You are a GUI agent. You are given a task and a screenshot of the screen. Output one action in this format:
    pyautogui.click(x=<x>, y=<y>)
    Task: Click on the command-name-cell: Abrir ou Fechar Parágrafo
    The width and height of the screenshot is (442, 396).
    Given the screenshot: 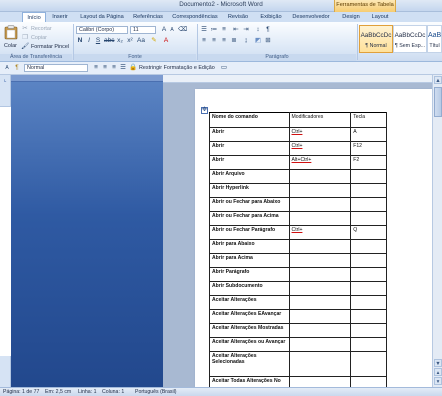 What is the action you would take?
    pyautogui.click(x=249, y=232)
    